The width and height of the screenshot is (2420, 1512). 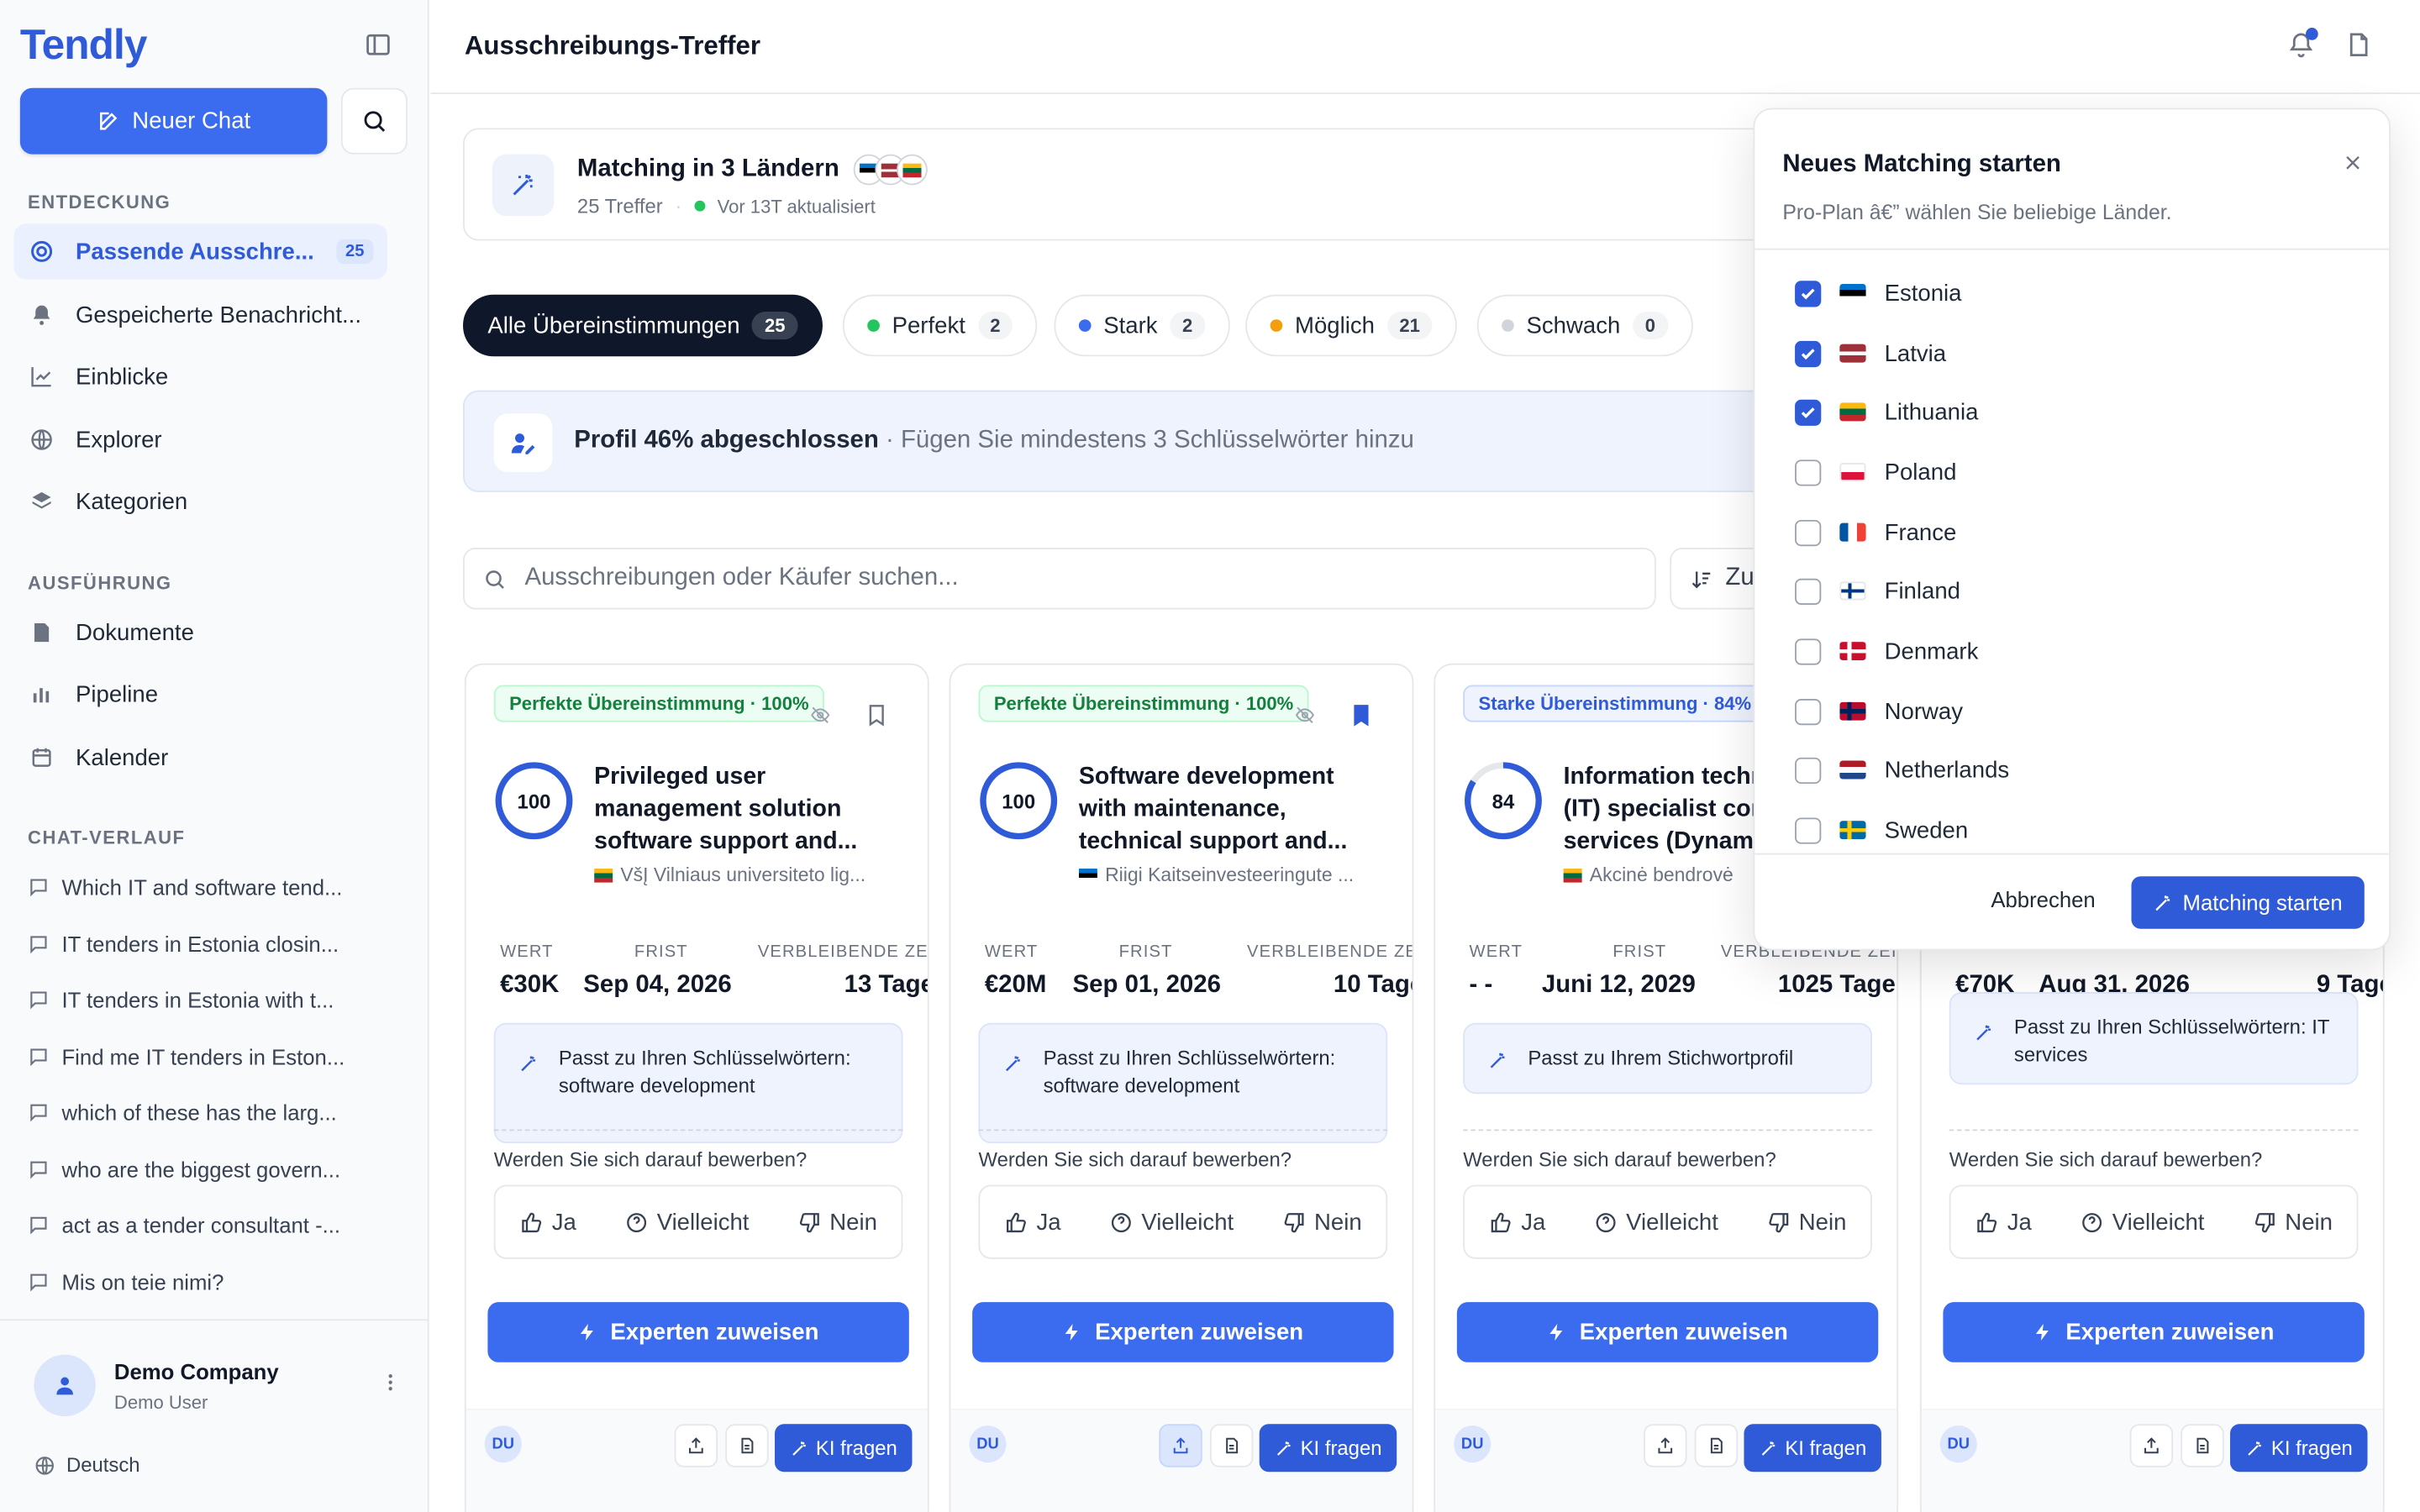 What do you see at coordinates (877, 719) in the screenshot?
I see `bookmark-icon` at bounding box center [877, 719].